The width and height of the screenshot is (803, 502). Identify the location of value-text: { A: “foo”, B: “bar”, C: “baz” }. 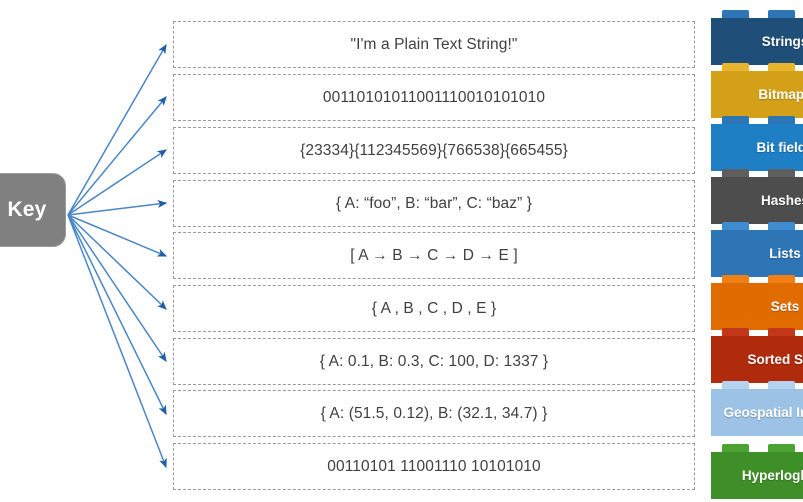
(434, 203).